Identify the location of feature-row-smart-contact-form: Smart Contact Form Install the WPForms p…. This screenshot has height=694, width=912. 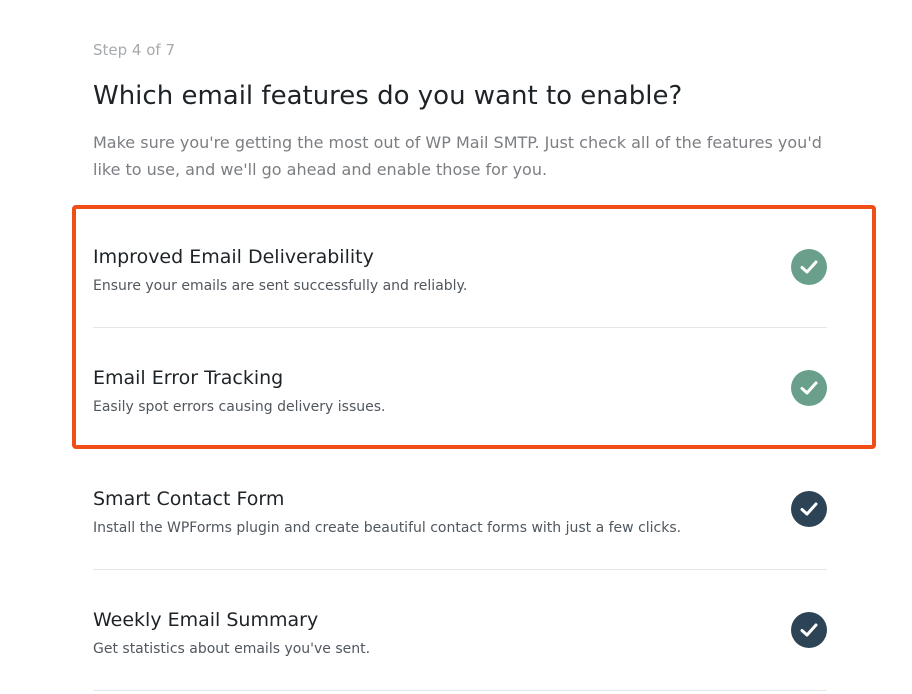
(460, 509).